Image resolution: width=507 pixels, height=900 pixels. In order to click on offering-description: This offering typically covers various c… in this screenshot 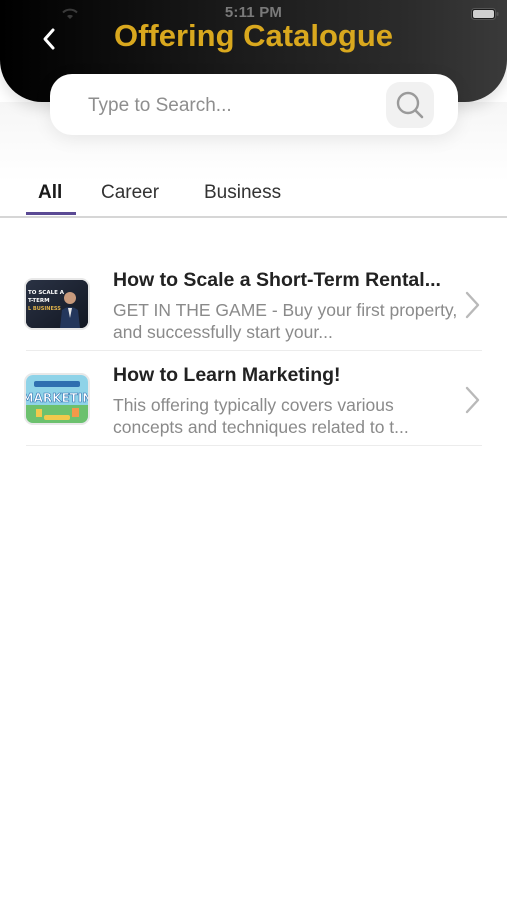, I will do `click(261, 416)`.